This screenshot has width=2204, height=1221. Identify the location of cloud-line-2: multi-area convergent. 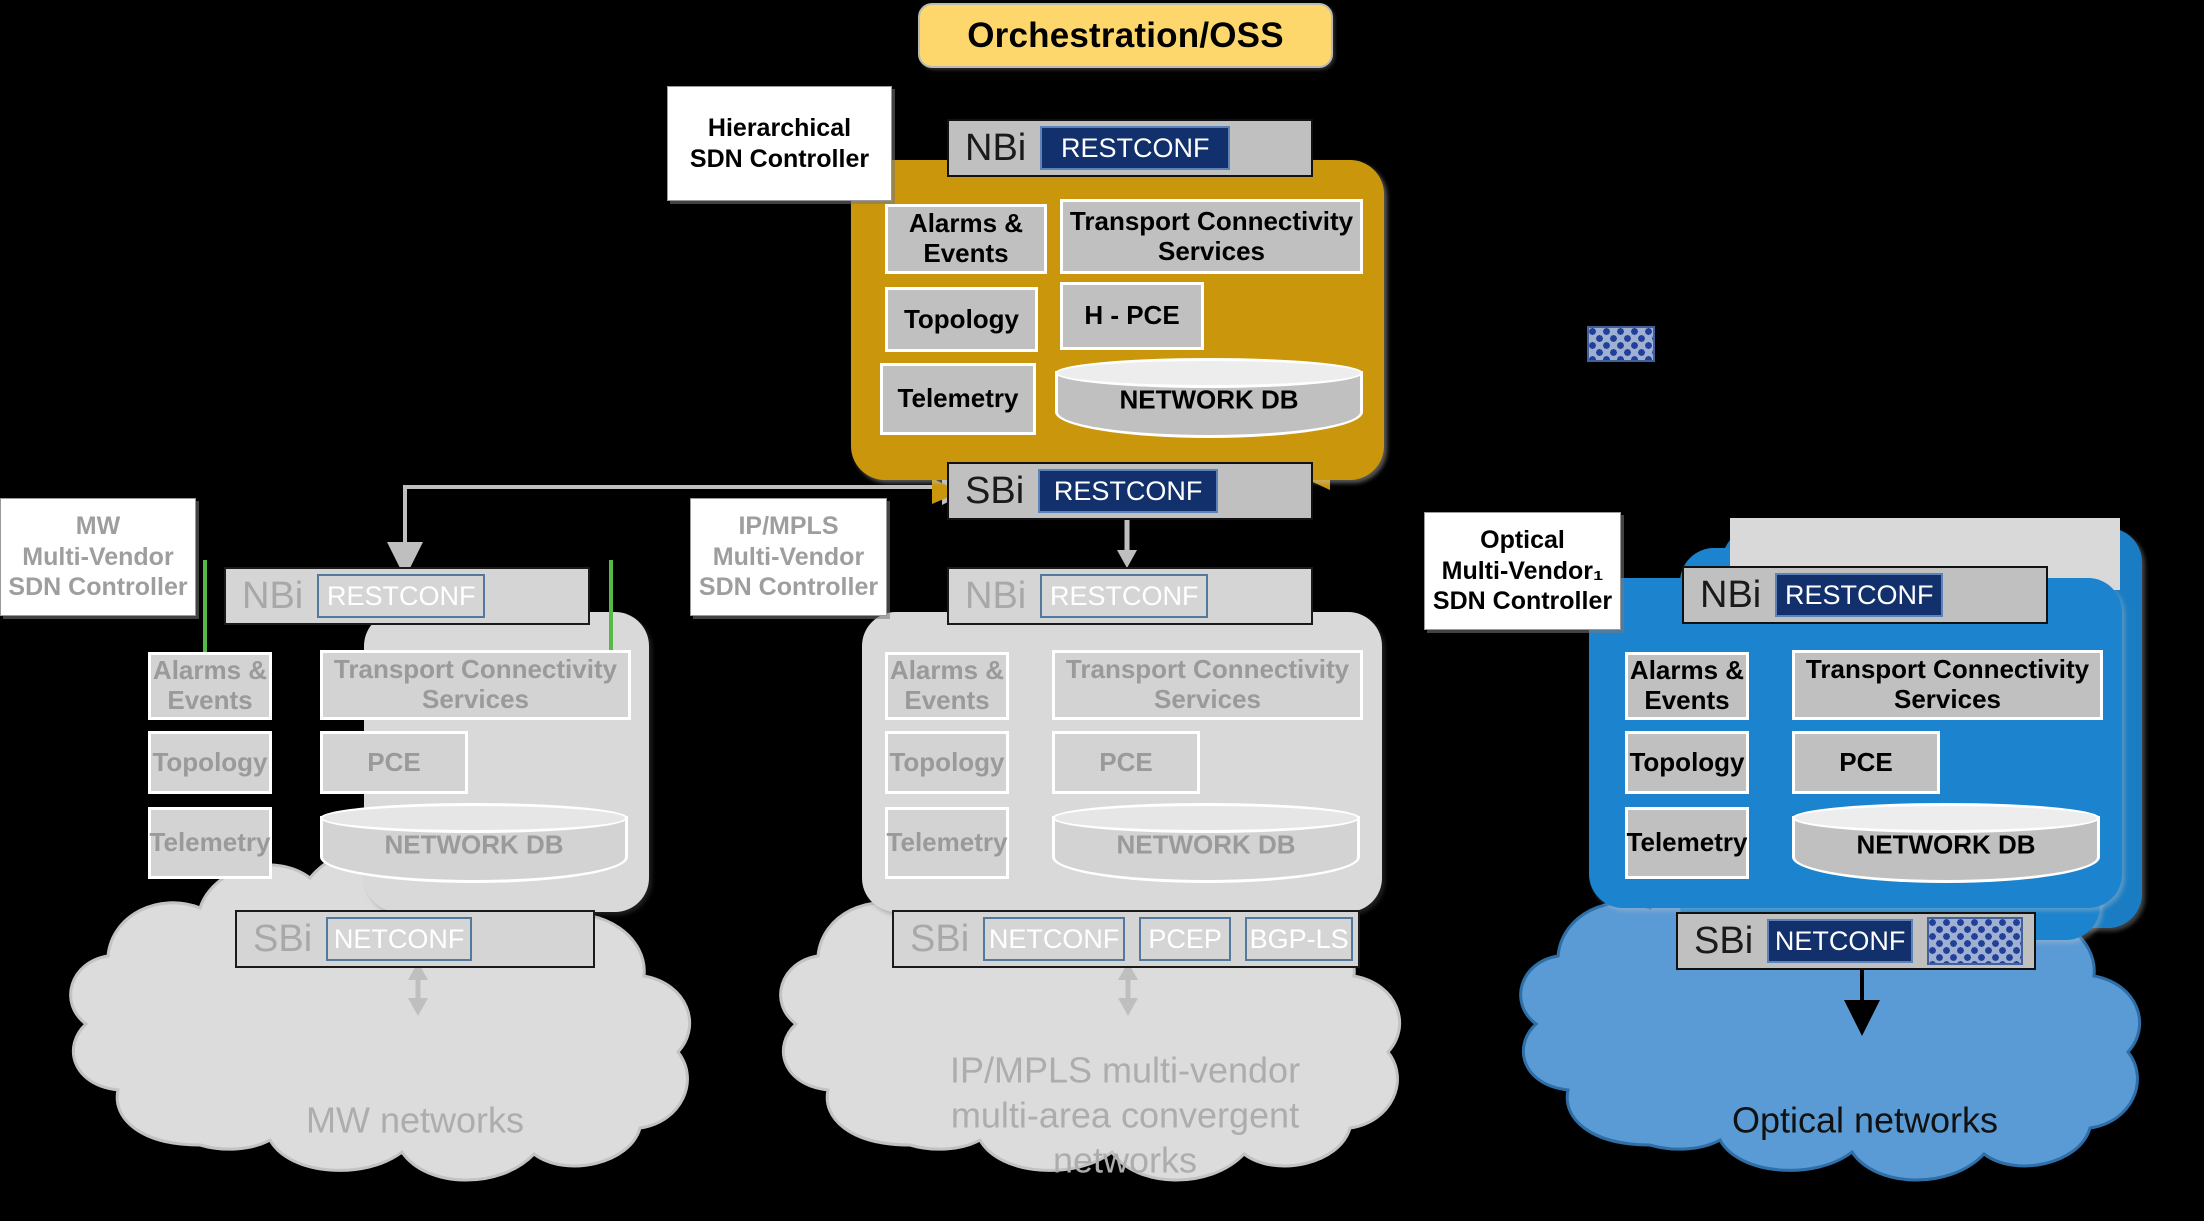
(1125, 1115).